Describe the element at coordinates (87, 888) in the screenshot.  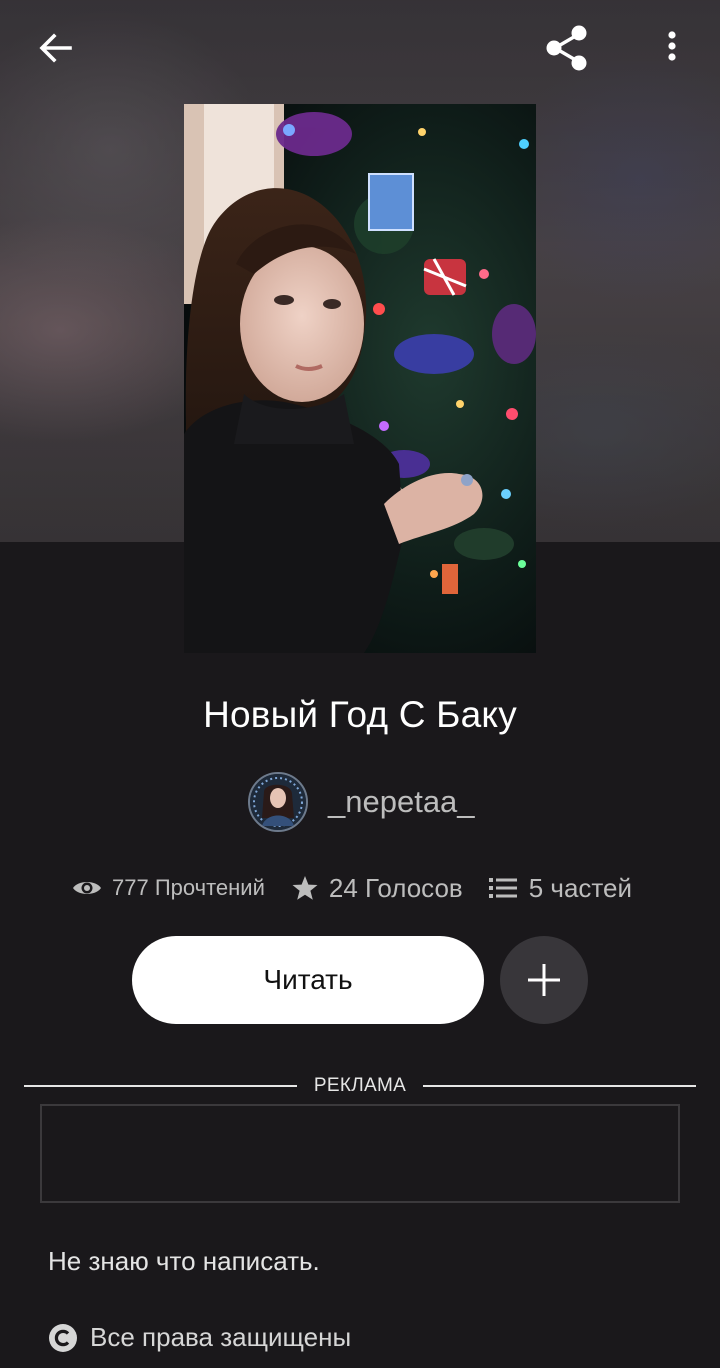
I see `eye-icon` at that location.